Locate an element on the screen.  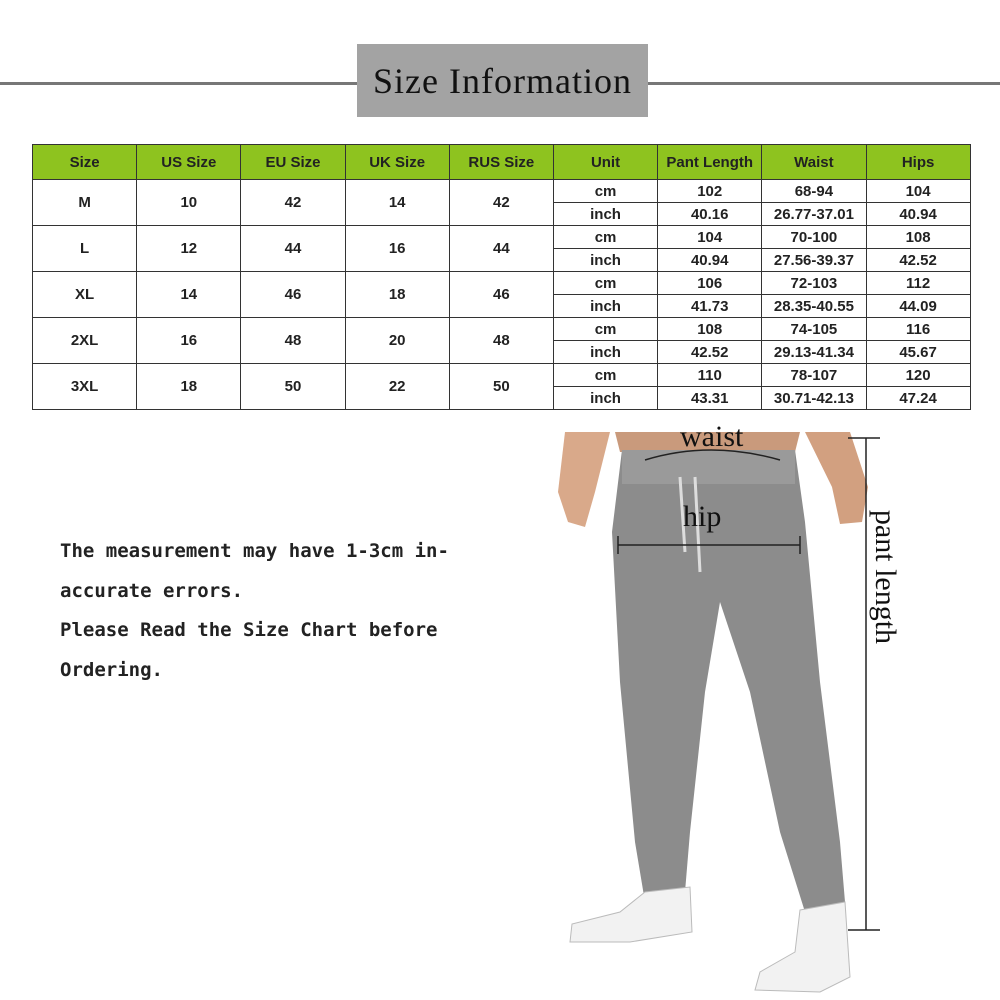
uk-cell: 18 is located at coordinates (397, 294).